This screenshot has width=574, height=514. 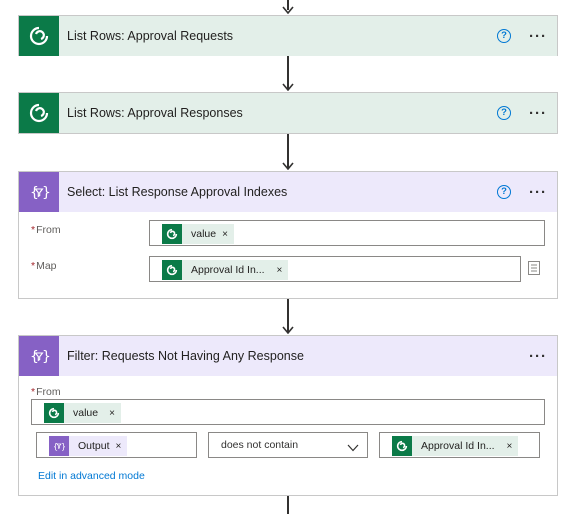 What do you see at coordinates (534, 269) in the screenshot?
I see `switch-map-mode-icon` at bounding box center [534, 269].